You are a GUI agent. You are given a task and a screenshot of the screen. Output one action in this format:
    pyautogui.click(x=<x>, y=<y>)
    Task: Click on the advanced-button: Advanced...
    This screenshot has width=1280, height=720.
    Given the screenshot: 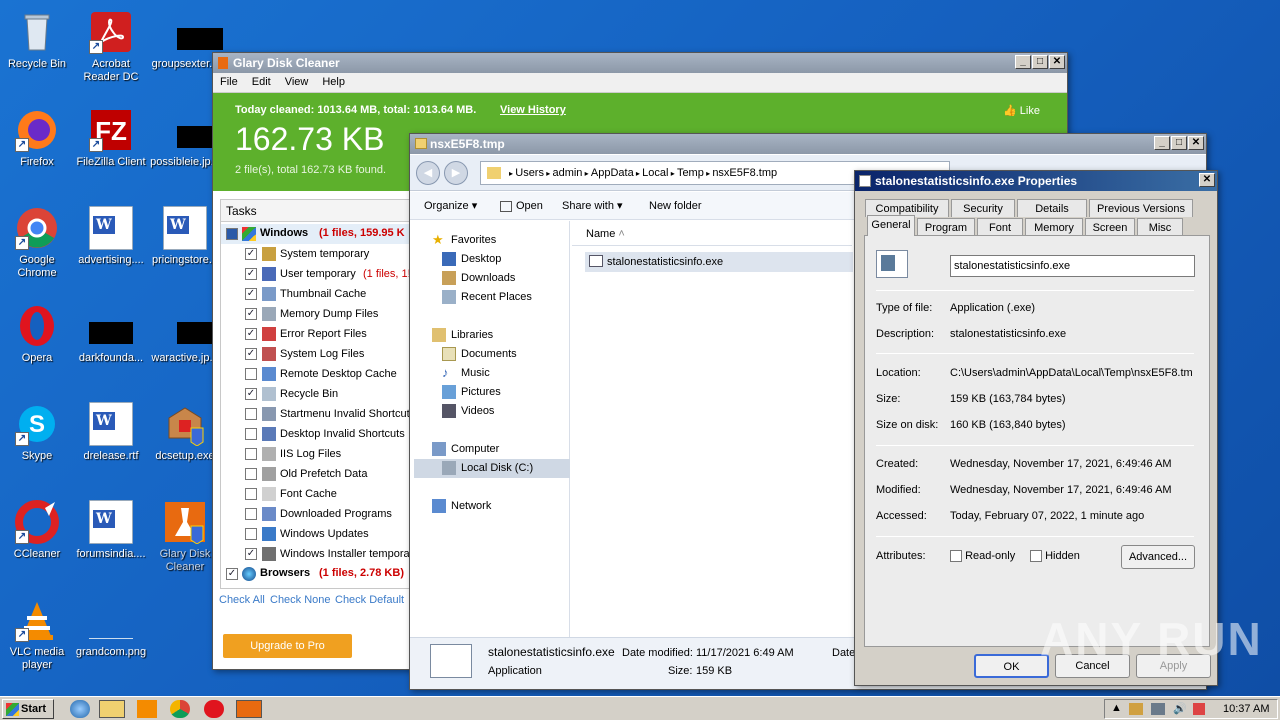 What is the action you would take?
    pyautogui.click(x=1158, y=557)
    